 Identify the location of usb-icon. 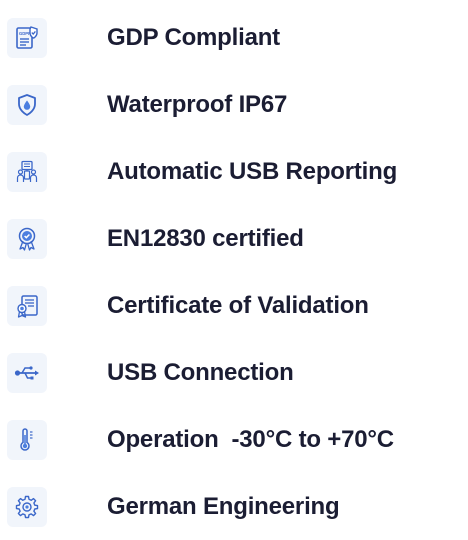
(26, 372).